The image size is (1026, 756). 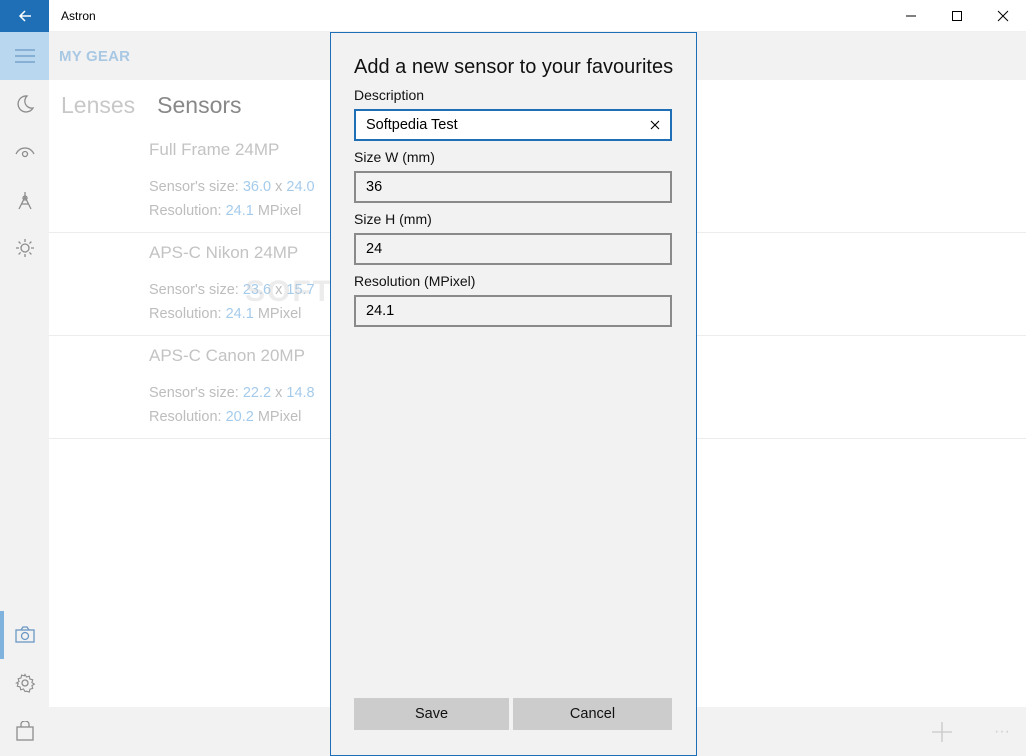 I want to click on nav-store-button, so click(x=24, y=731).